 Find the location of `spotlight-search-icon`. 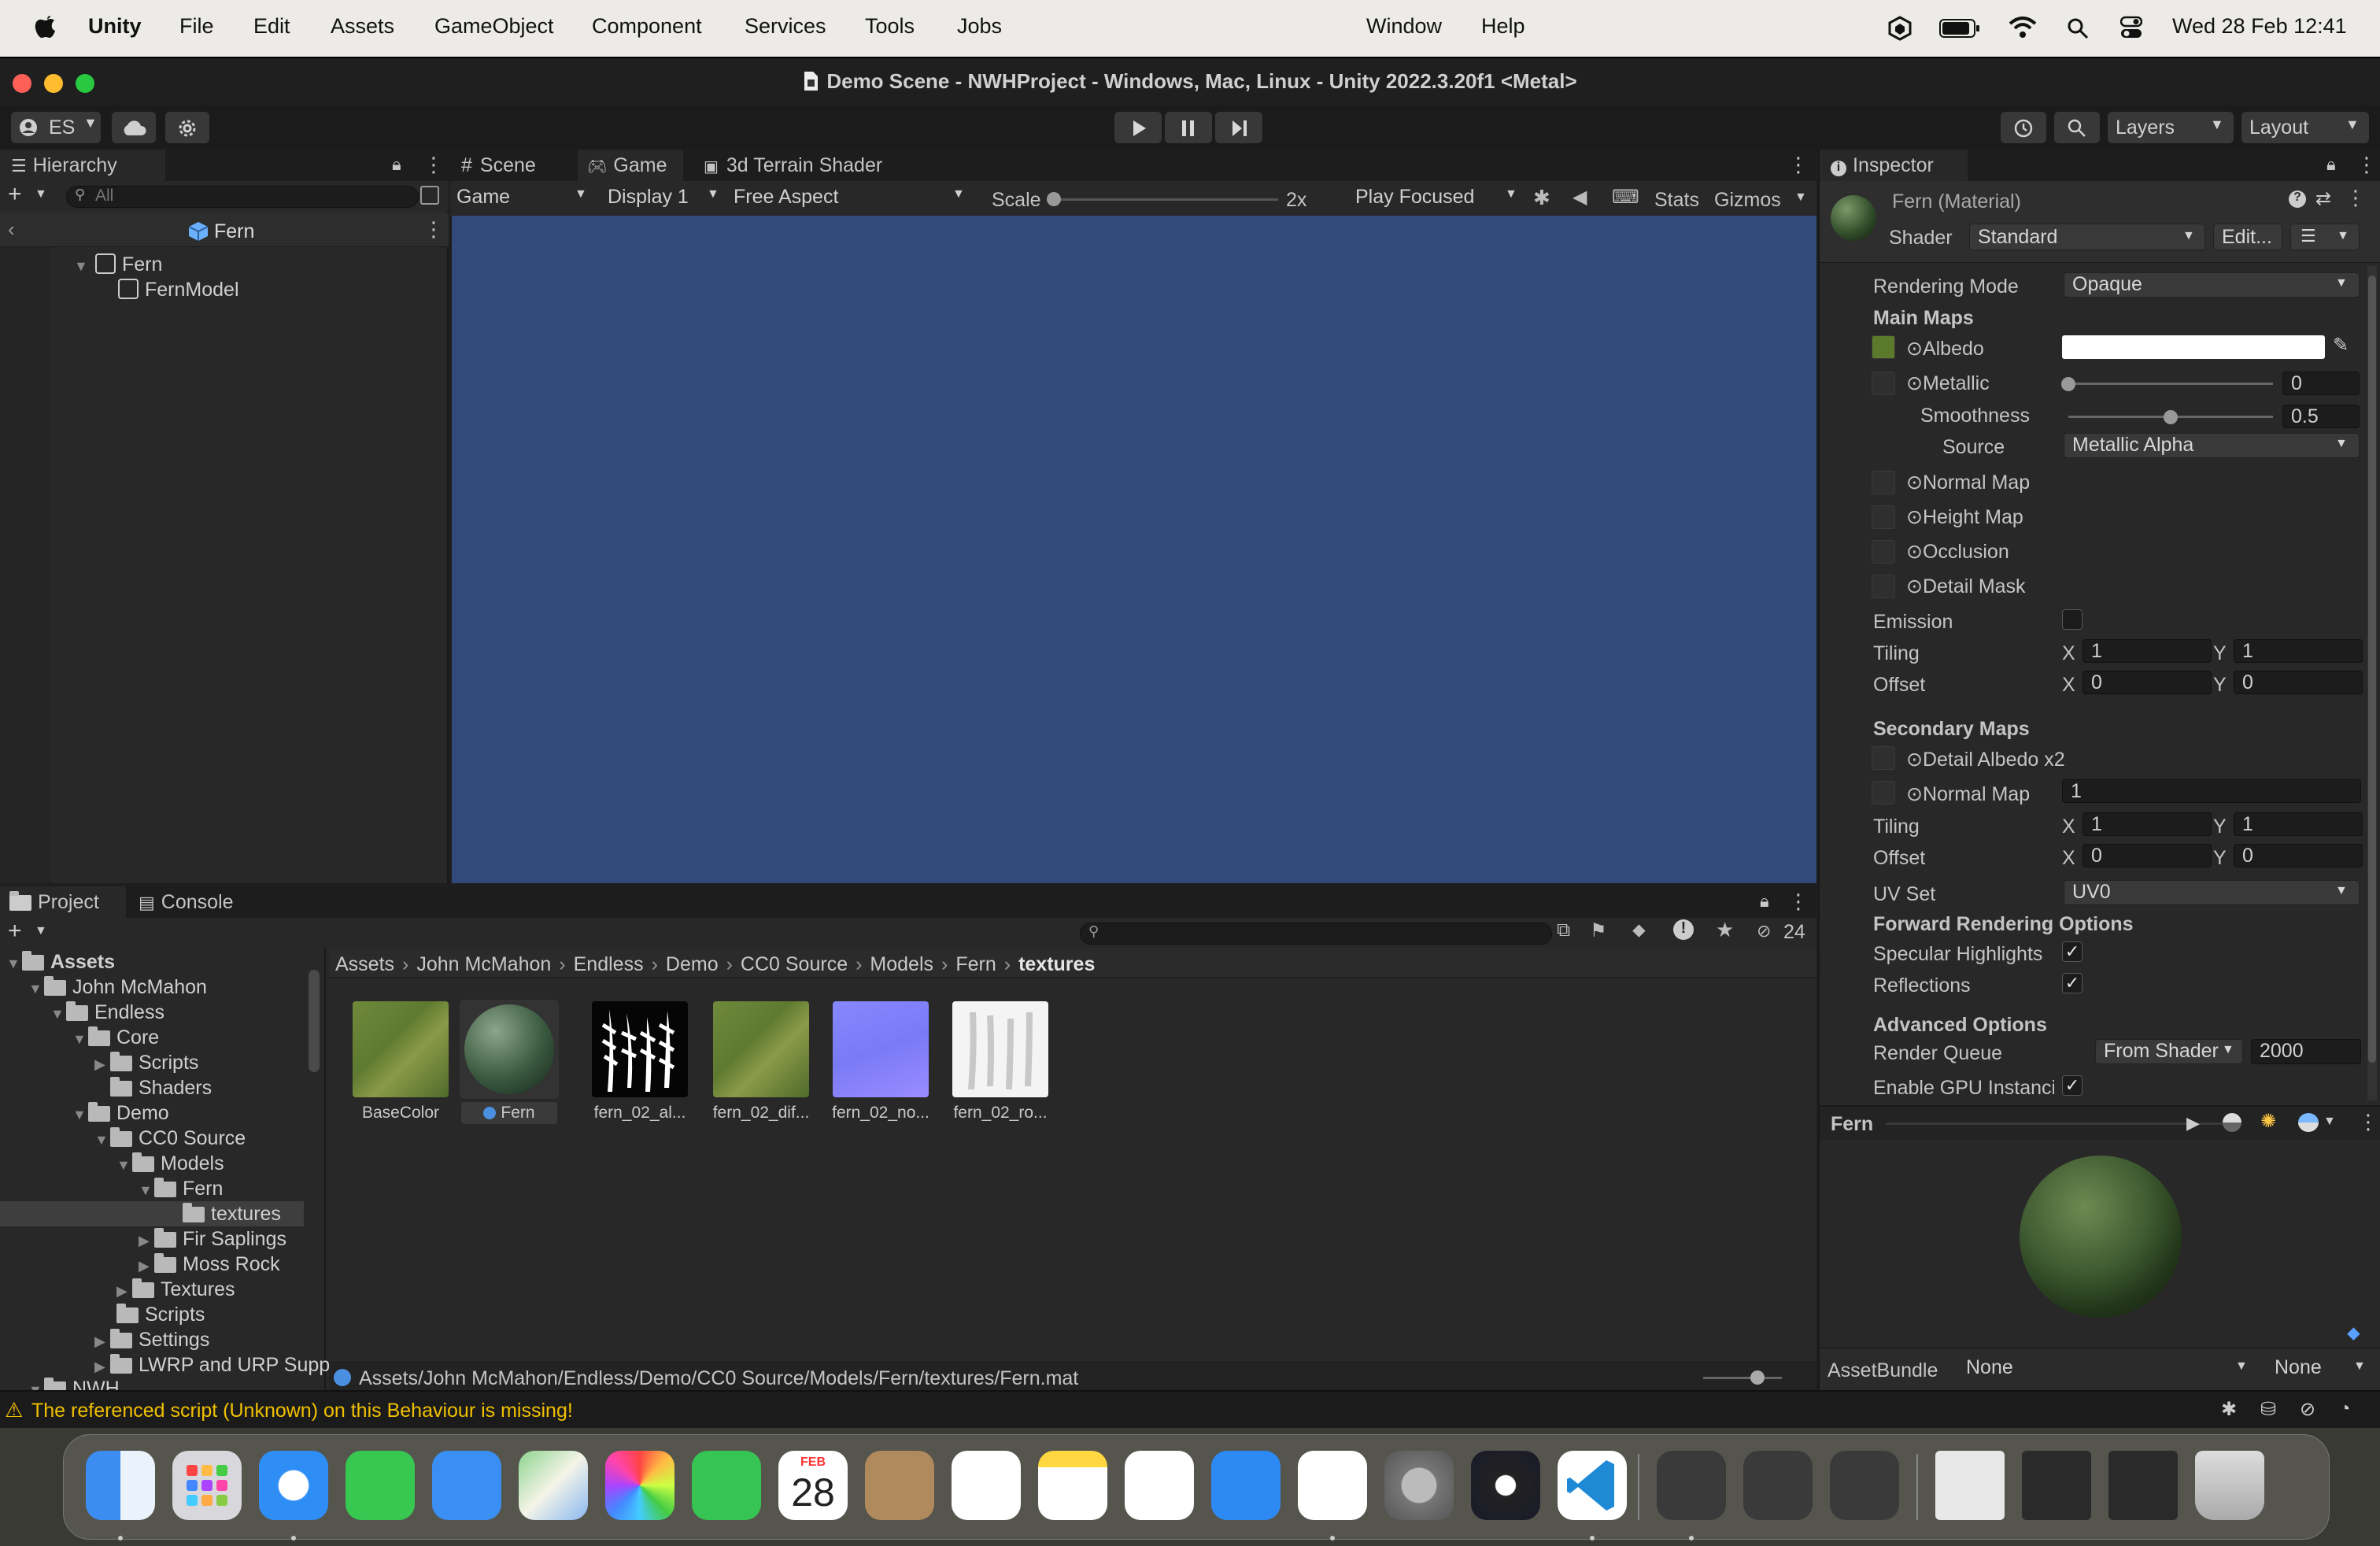

spotlight-search-icon is located at coordinates (2078, 28).